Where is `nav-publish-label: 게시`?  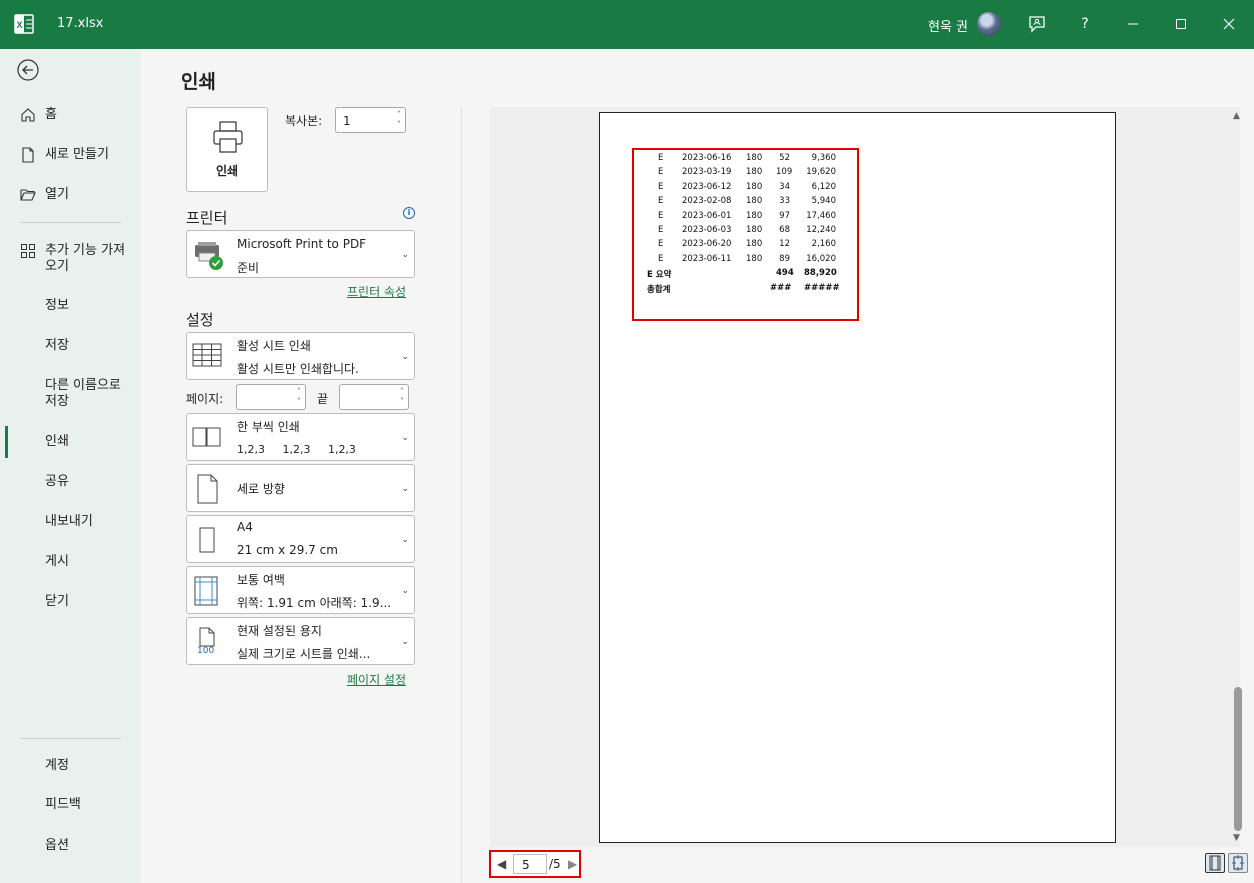
nav-publish-label: 게시 is located at coordinates (57, 561).